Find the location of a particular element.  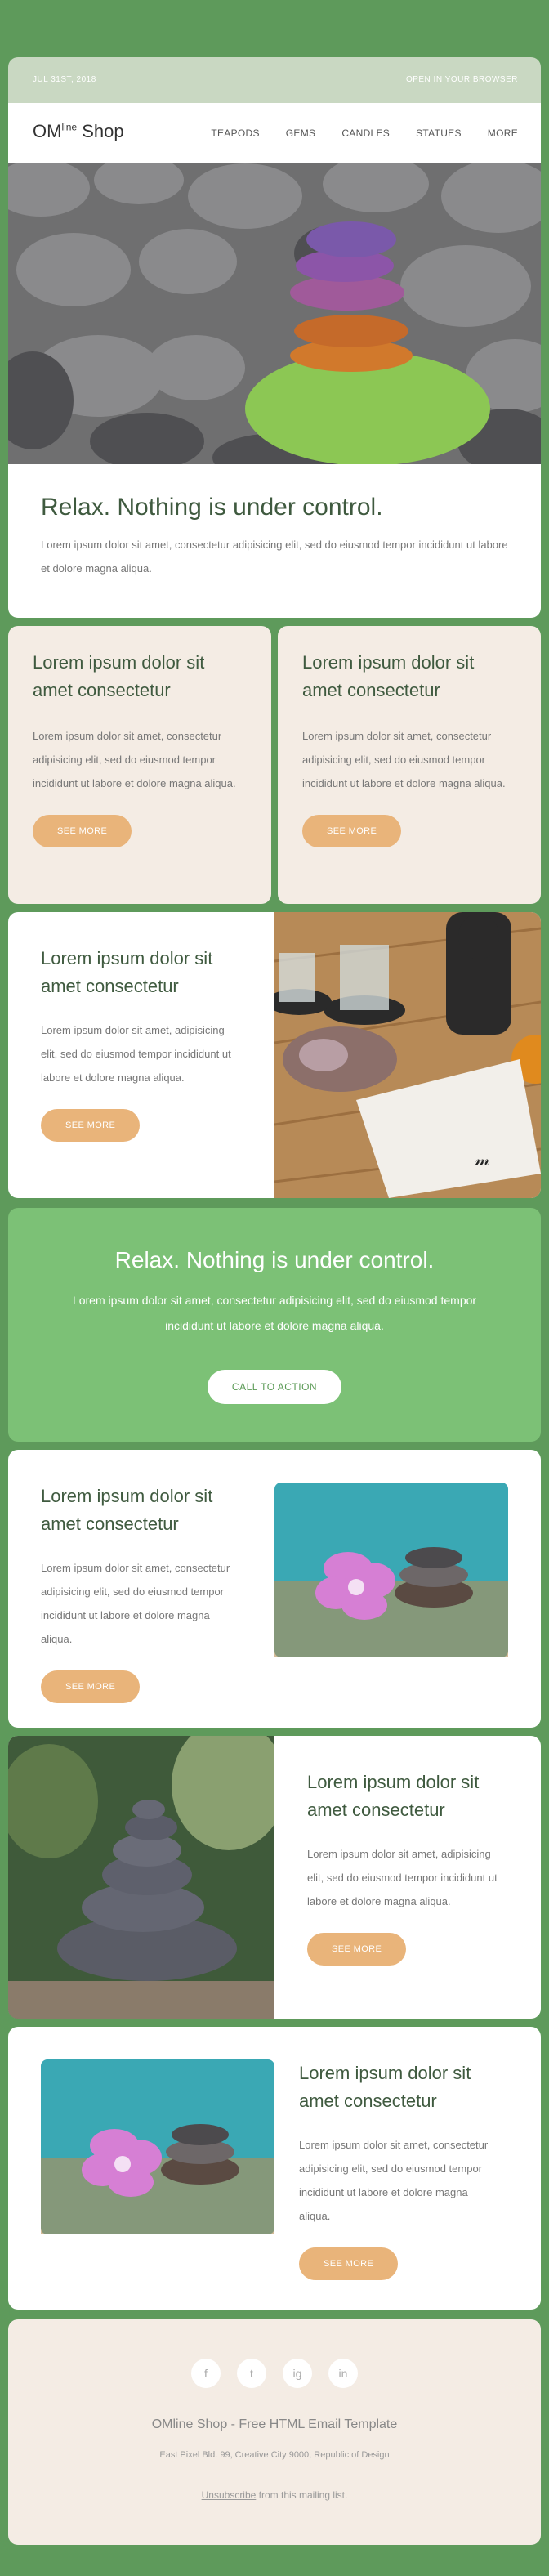

flower-stones-image is located at coordinates (391, 1570).